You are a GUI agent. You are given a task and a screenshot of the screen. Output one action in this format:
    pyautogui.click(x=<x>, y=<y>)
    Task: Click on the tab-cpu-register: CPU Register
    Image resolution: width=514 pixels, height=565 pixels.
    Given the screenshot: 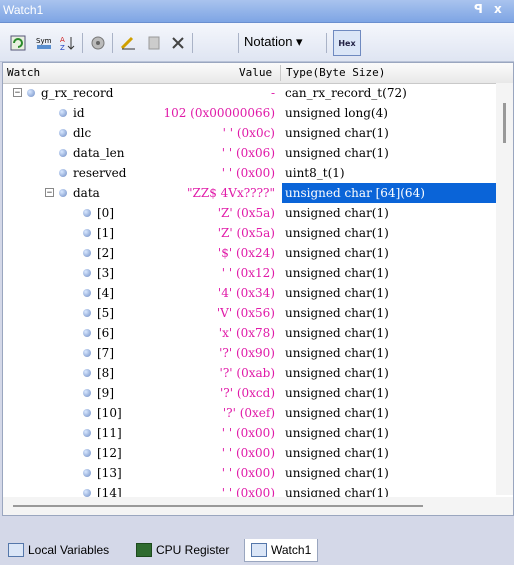 What is the action you would take?
    pyautogui.click(x=182, y=550)
    